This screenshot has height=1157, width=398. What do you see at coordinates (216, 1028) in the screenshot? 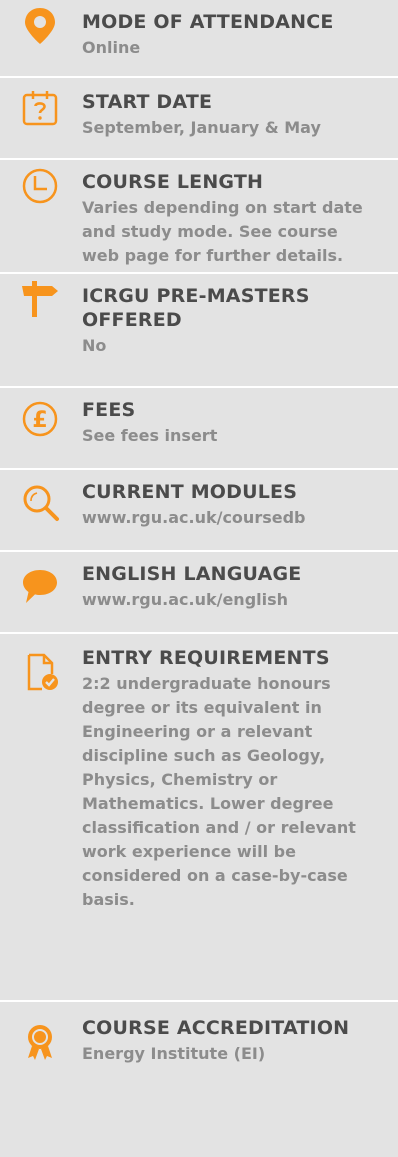
I see `course-accreditation-heading: COURSE ACCREDITATION` at bounding box center [216, 1028].